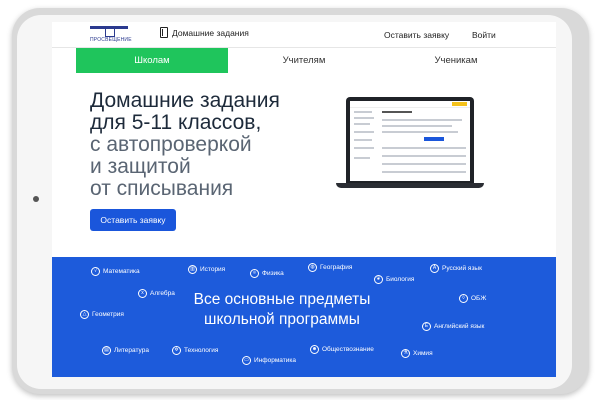 The height and width of the screenshot is (400, 600). What do you see at coordinates (434, 268) in the screenshot?
I see `language-icon: А` at bounding box center [434, 268].